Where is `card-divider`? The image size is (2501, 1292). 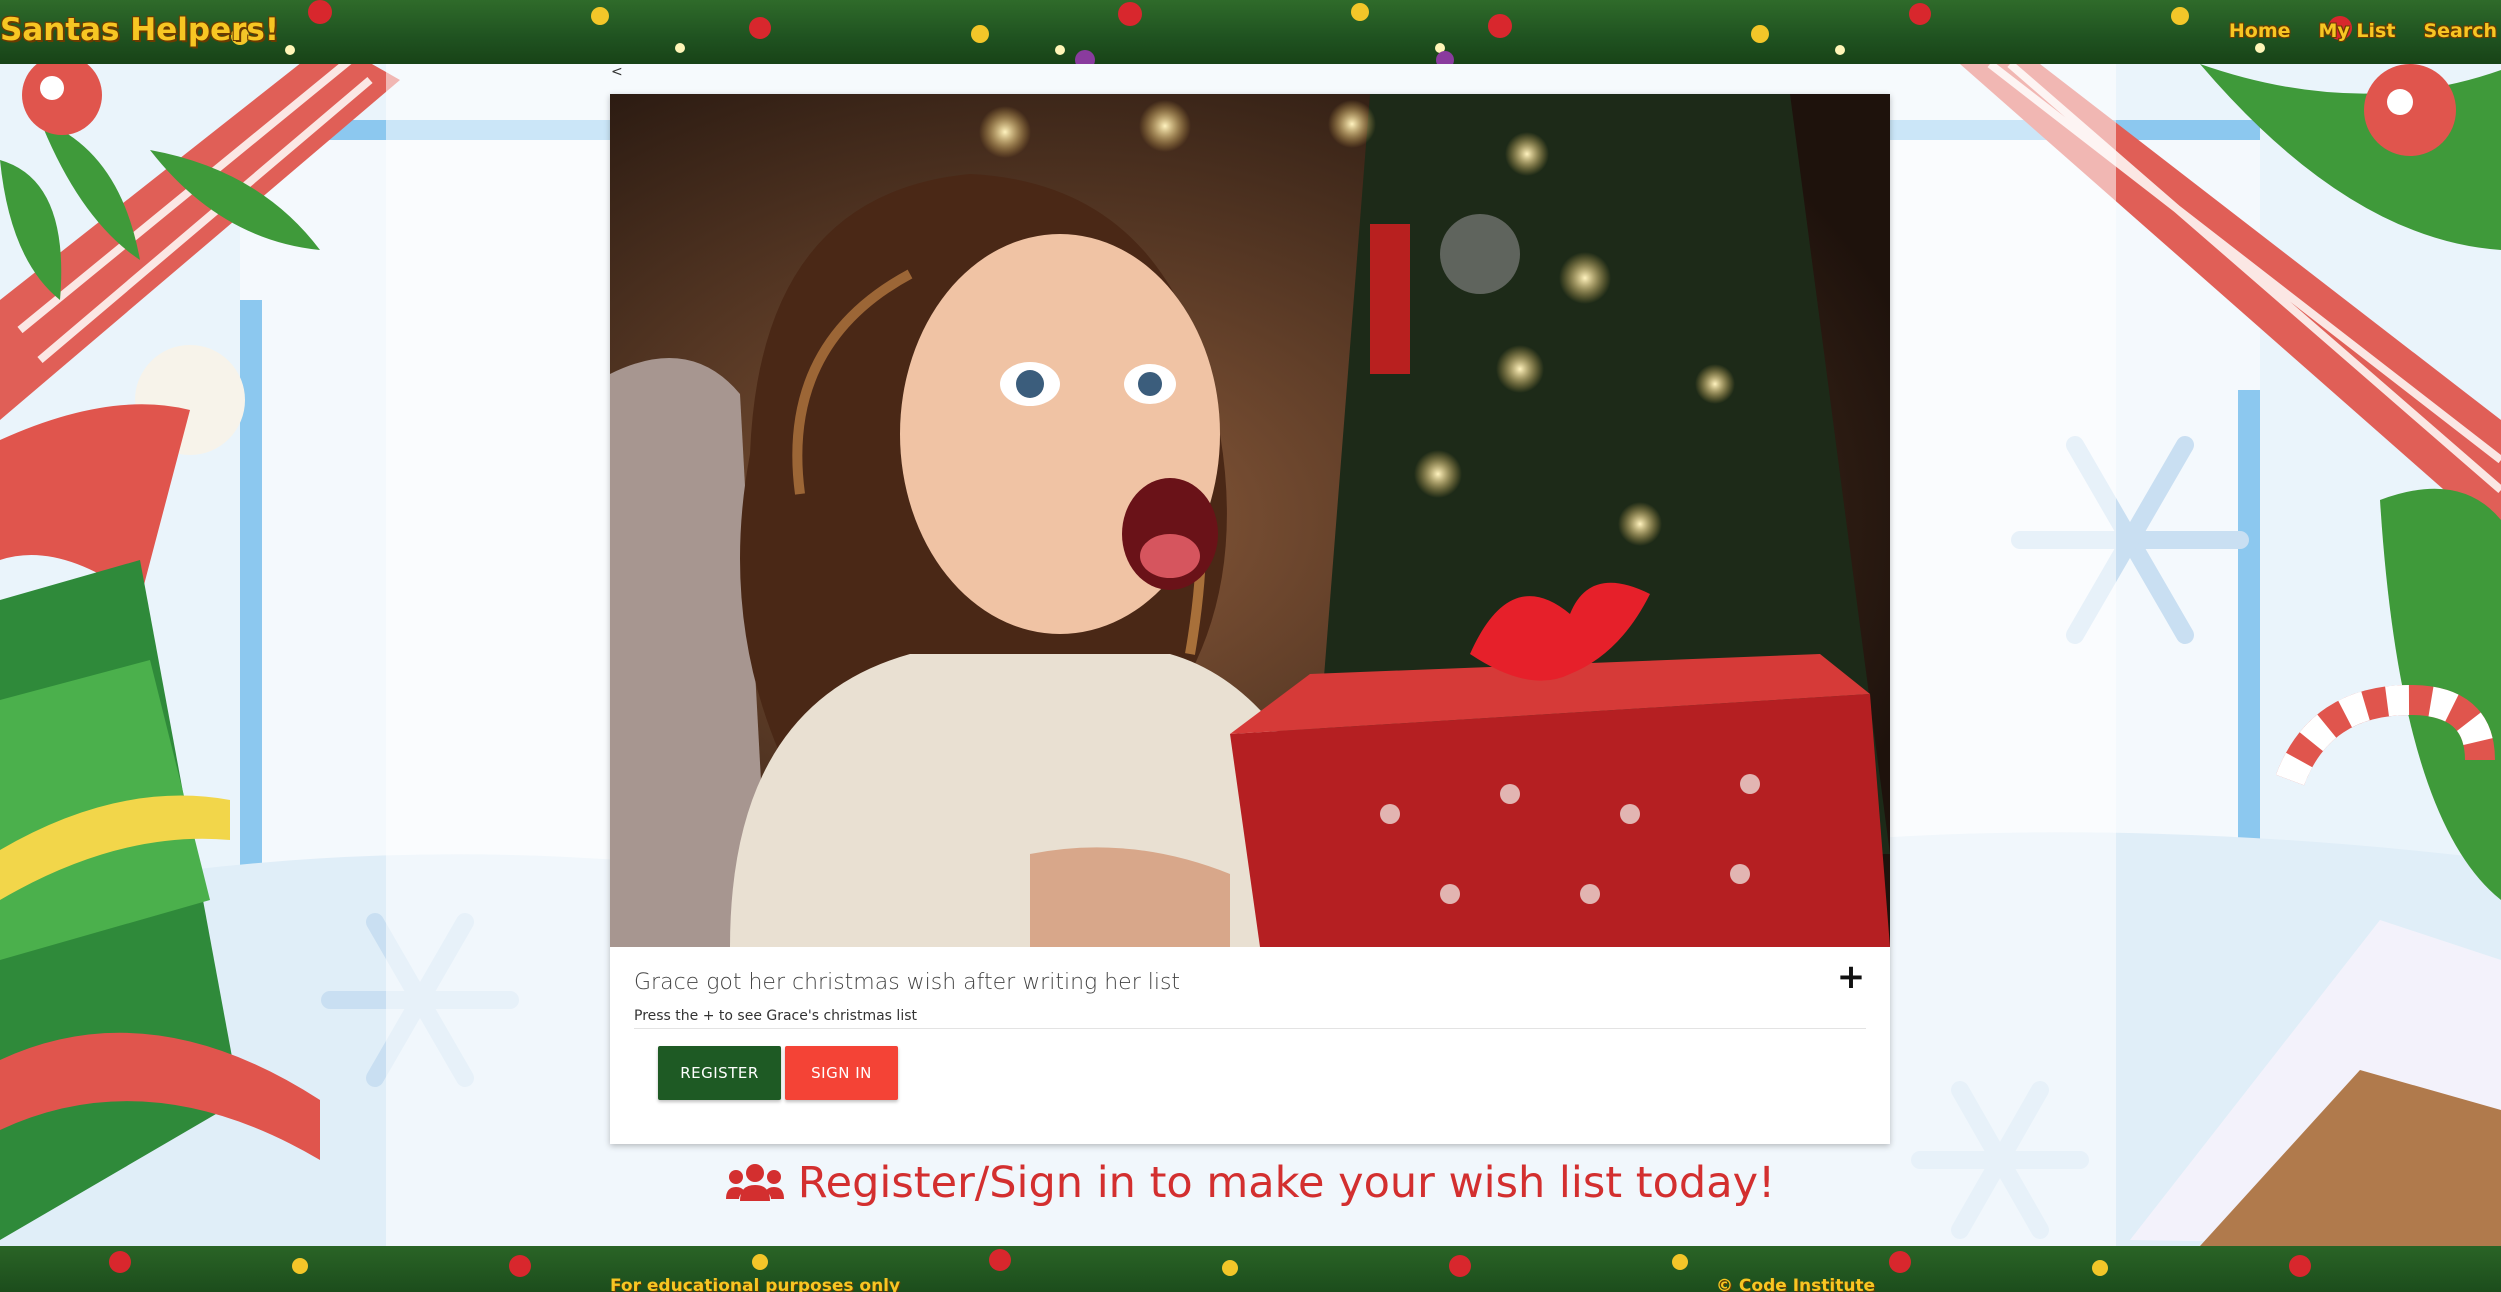 card-divider is located at coordinates (1250, 1028).